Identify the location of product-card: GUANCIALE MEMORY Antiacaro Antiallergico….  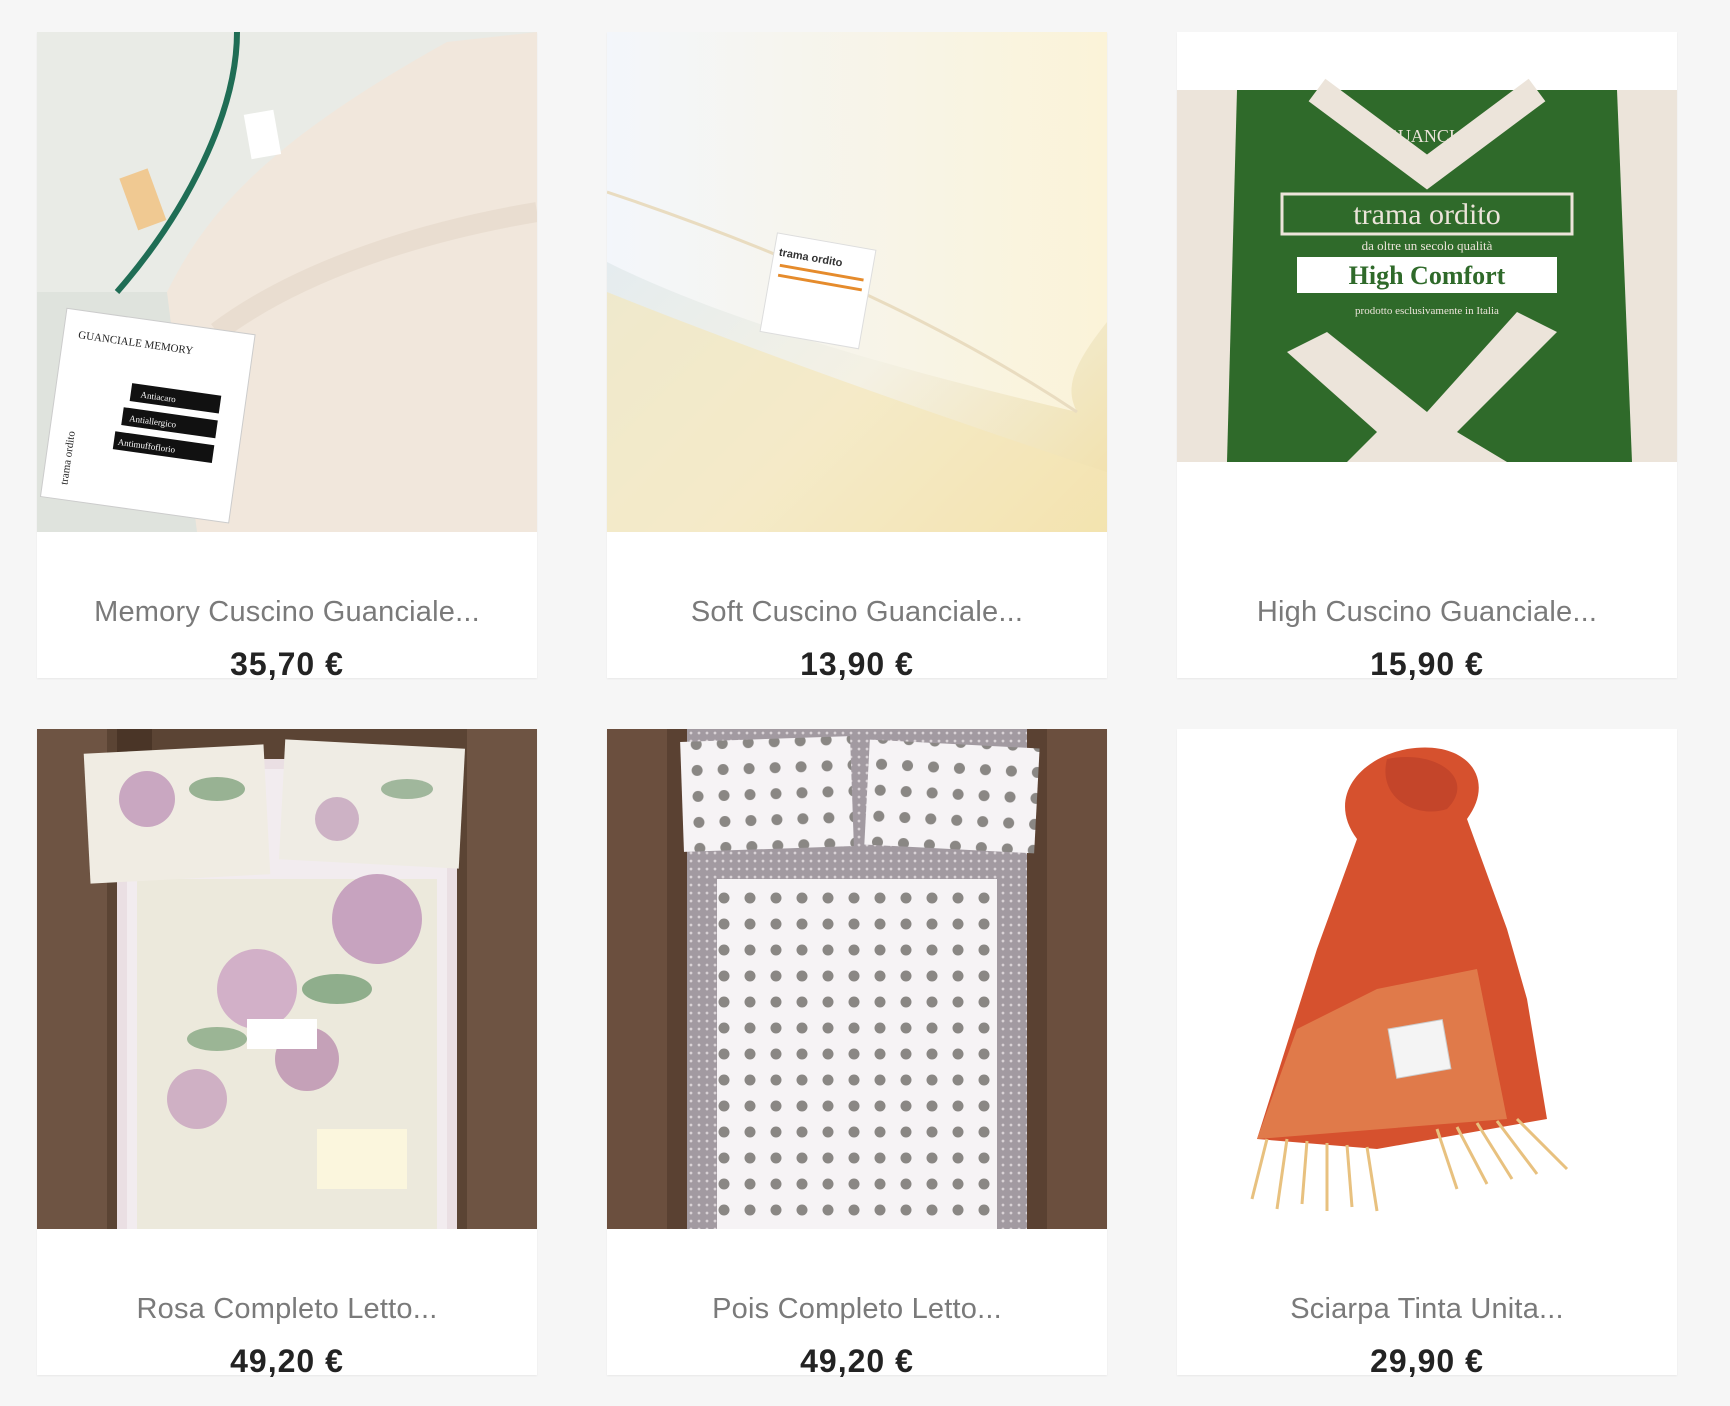
(287, 357).